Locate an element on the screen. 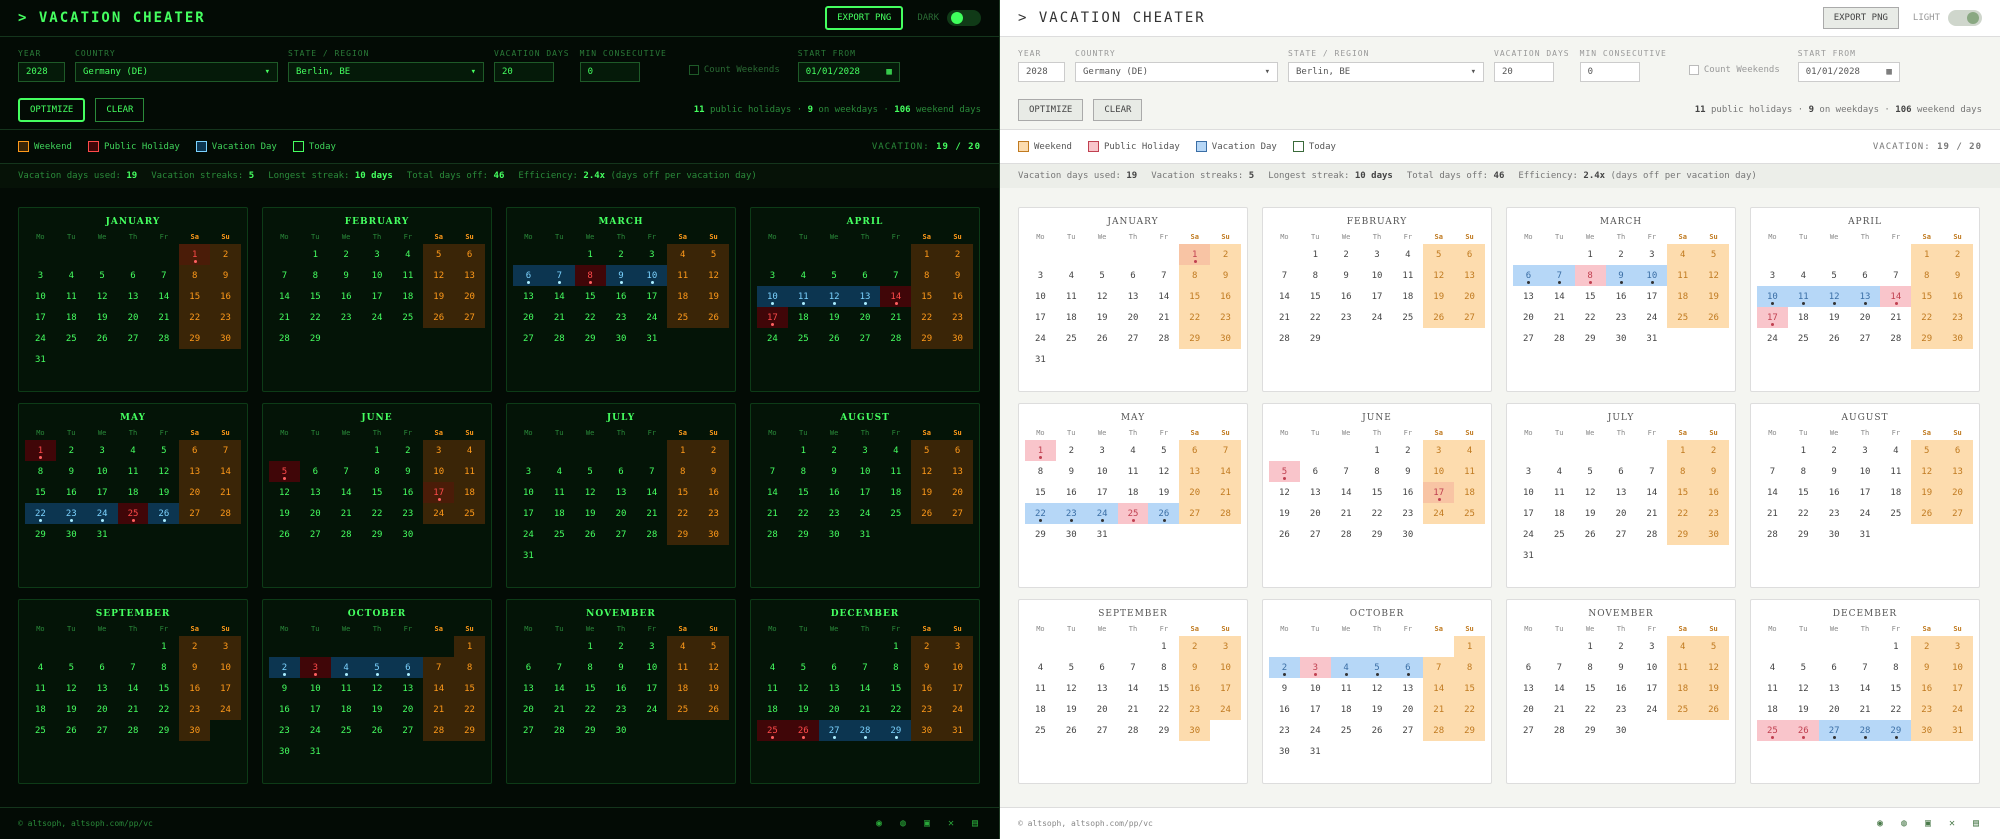  optimize-button: OPTIMIZE is located at coordinates (1051, 110).